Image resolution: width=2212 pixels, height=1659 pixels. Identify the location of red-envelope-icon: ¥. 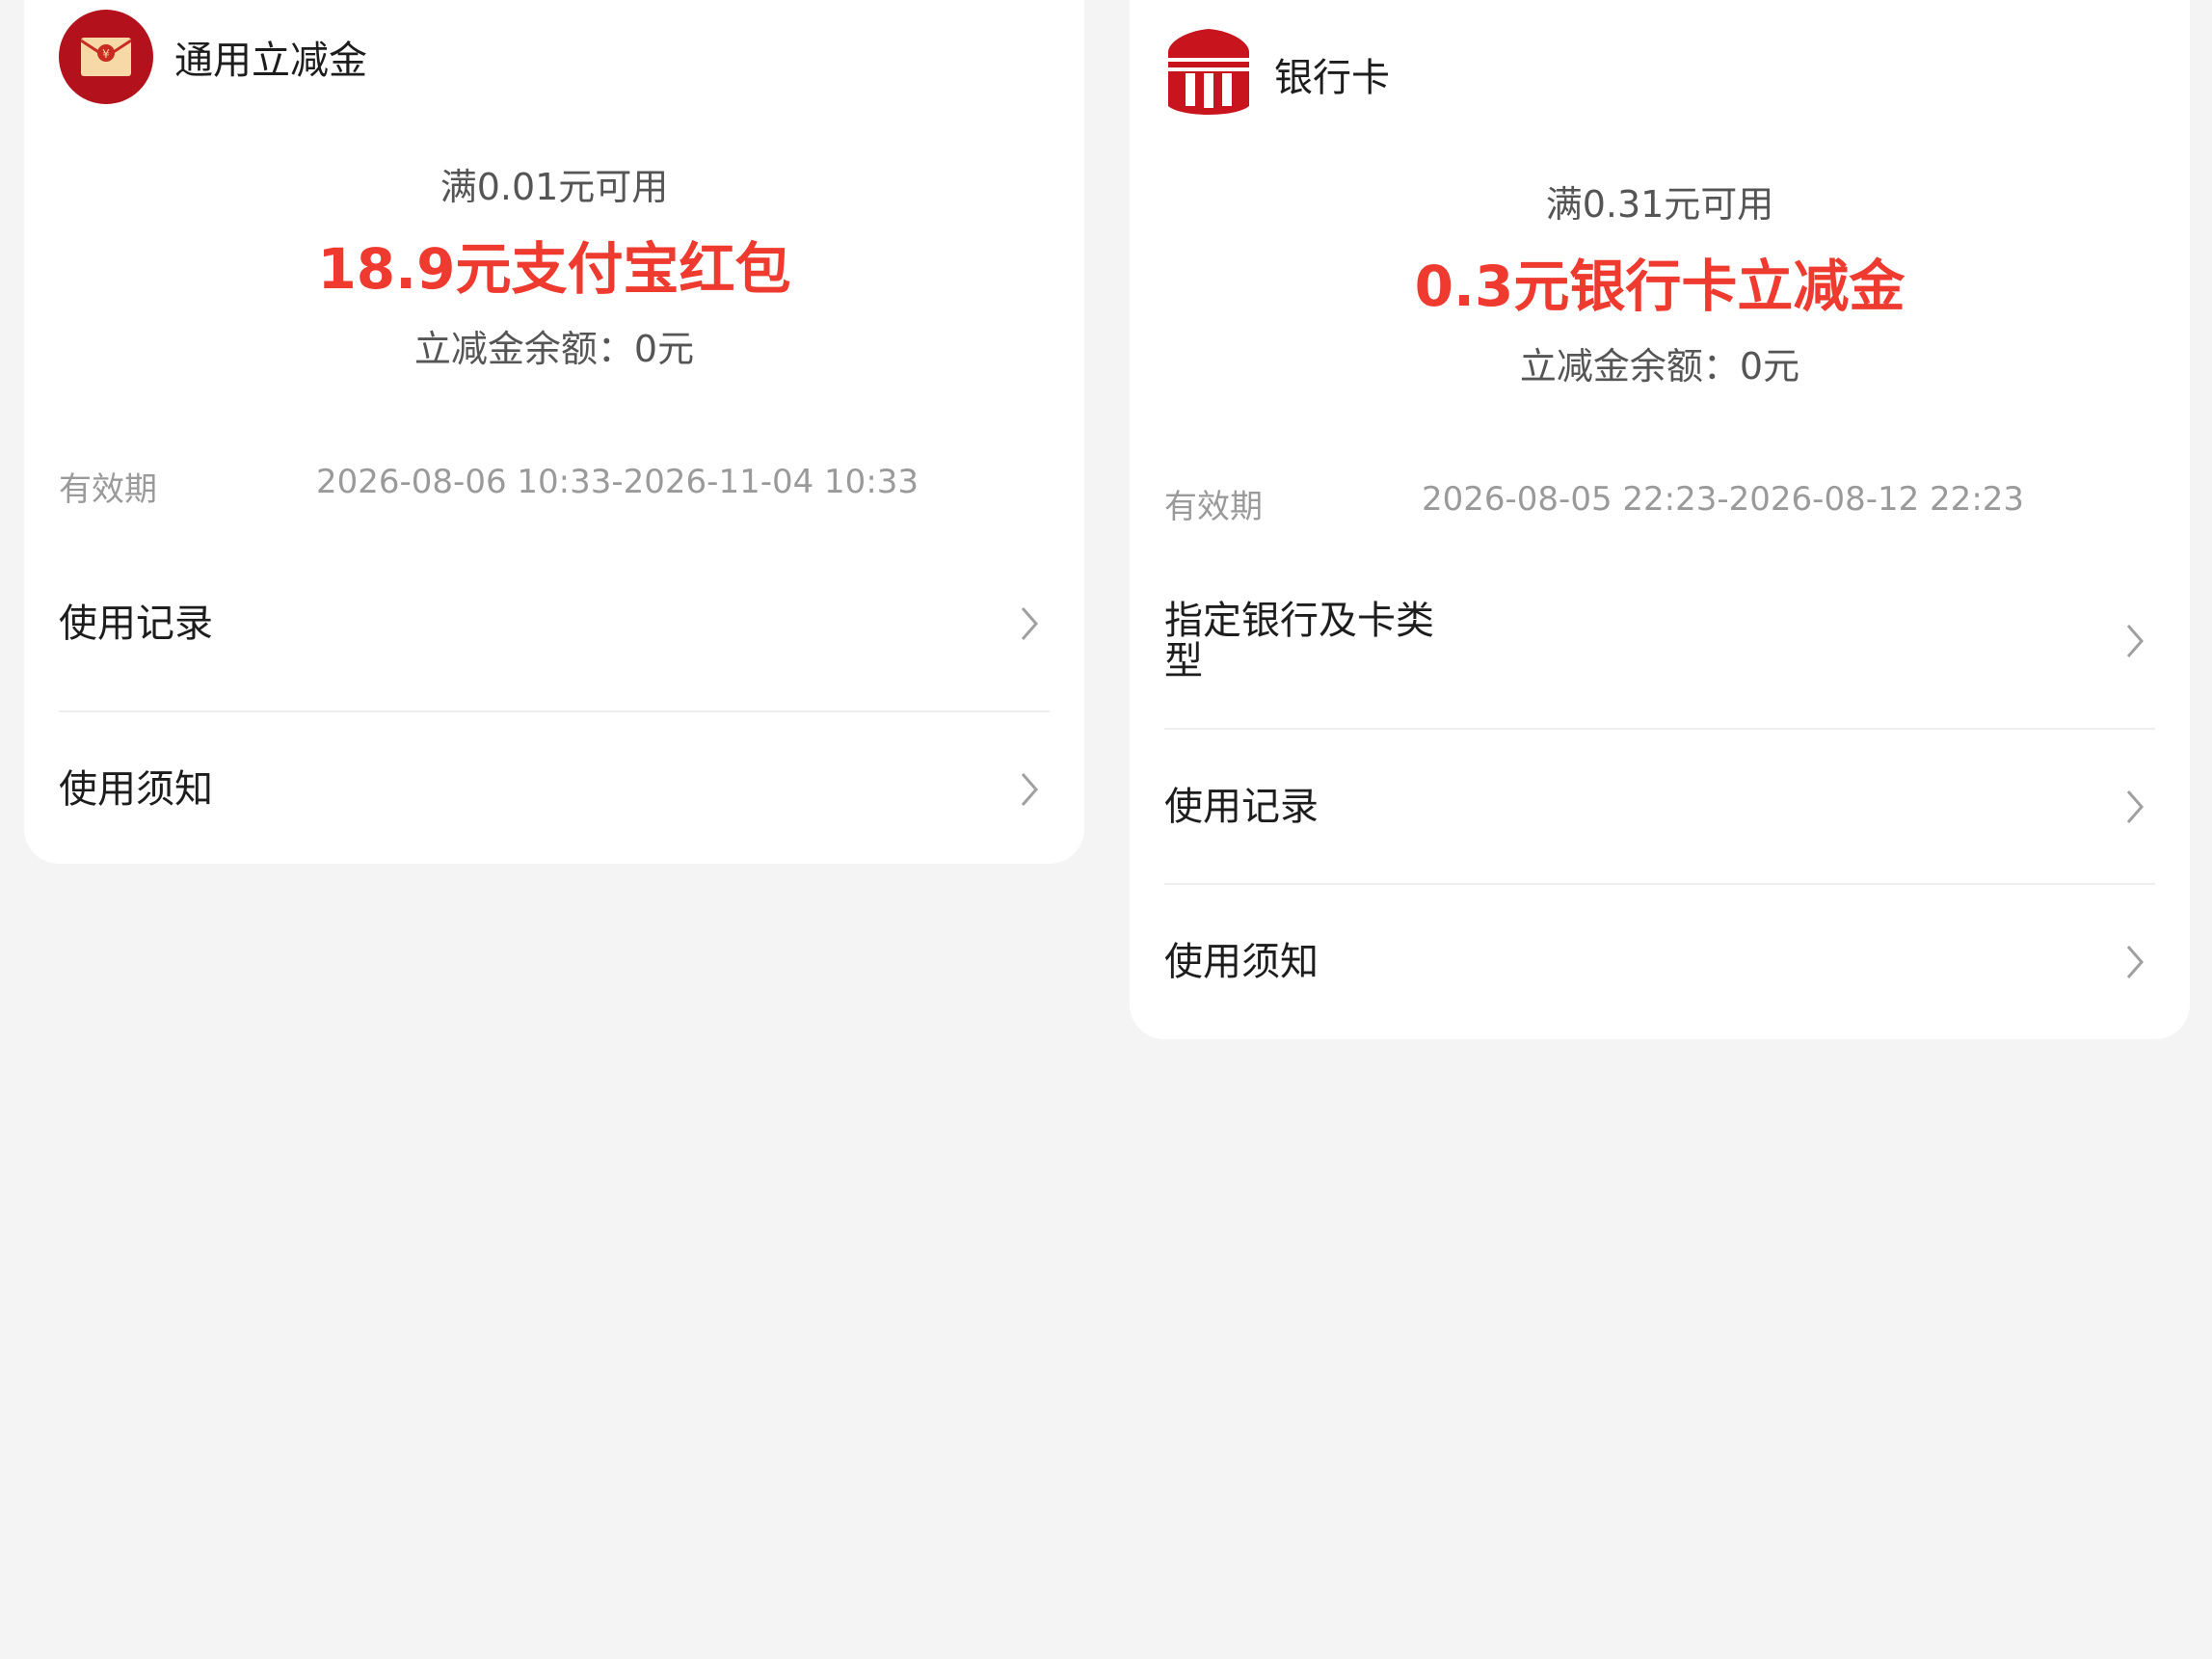
(106, 57).